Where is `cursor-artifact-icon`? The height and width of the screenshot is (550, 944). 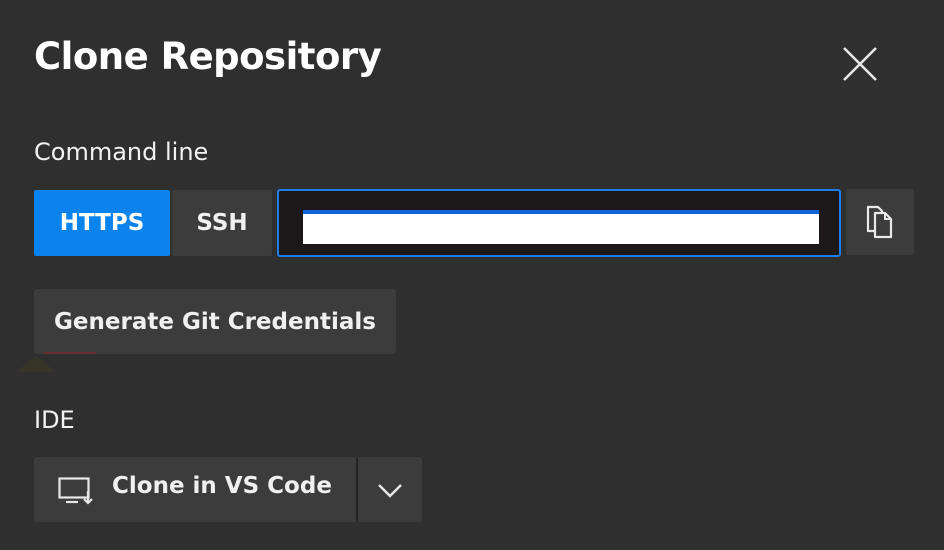 cursor-artifact-icon is located at coordinates (56, 362).